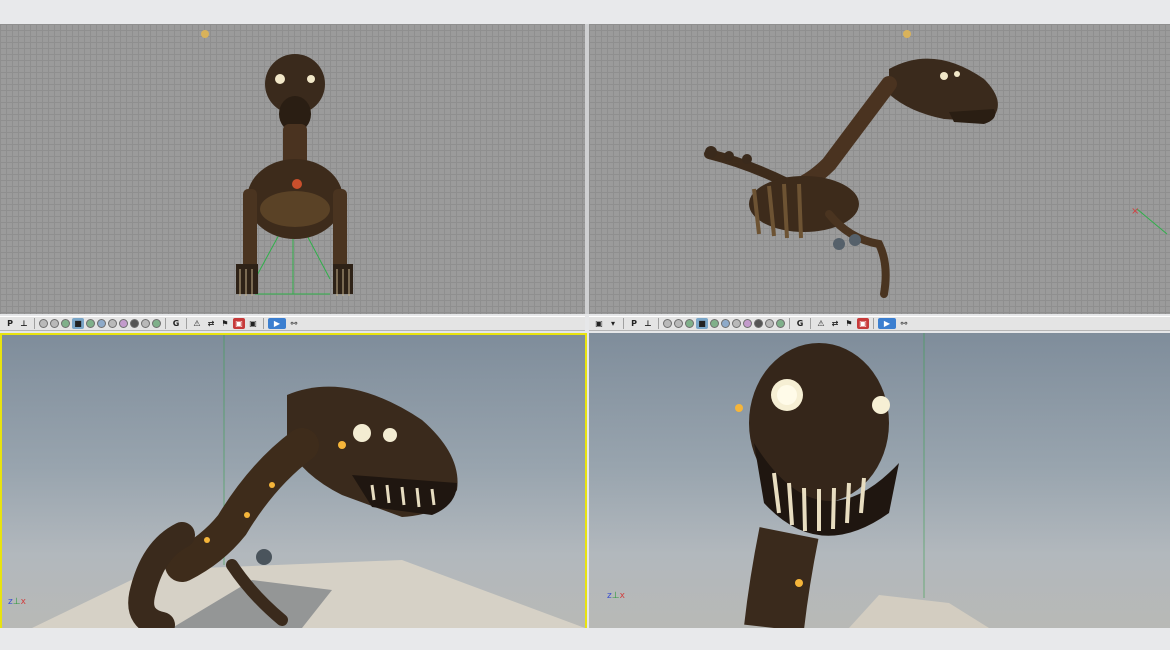  Describe the element at coordinates (599, 323) in the screenshot. I see `maximize-viewport-button: ▣` at that location.